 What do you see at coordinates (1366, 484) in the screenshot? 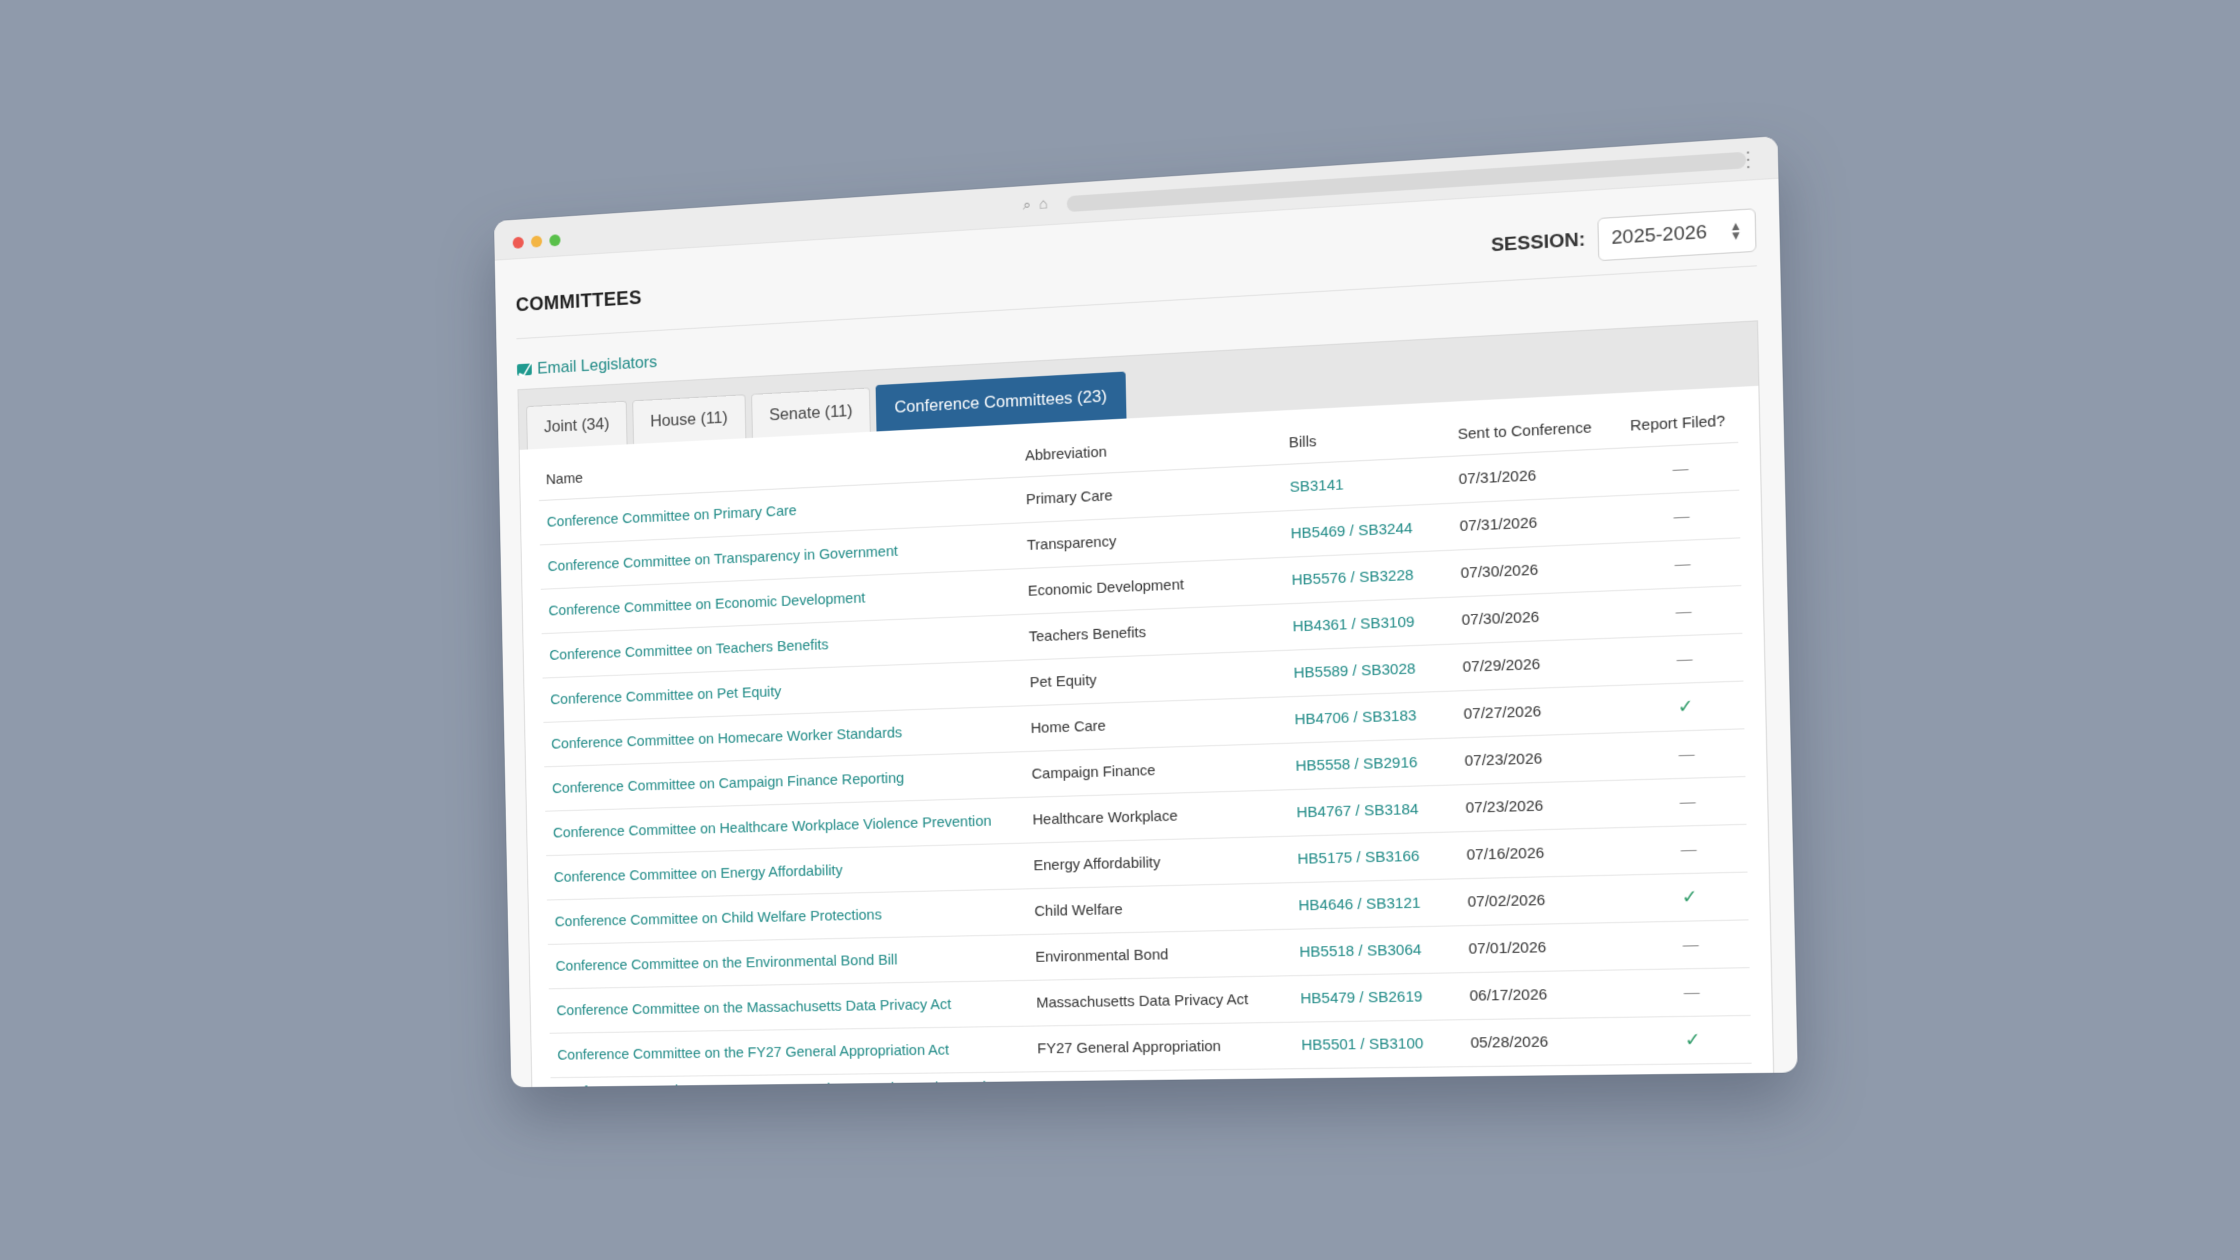
I see `bills-cell: SB3141` at bounding box center [1366, 484].